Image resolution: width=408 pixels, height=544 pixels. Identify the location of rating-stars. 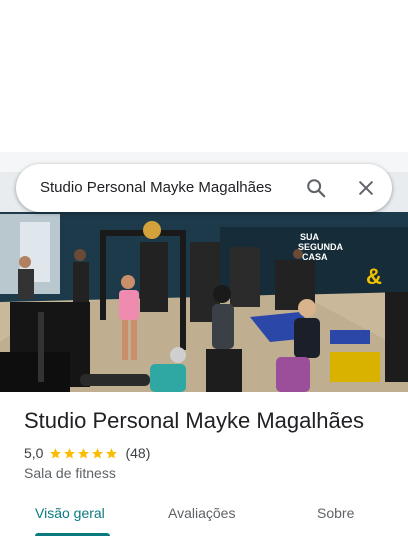
(84, 453).